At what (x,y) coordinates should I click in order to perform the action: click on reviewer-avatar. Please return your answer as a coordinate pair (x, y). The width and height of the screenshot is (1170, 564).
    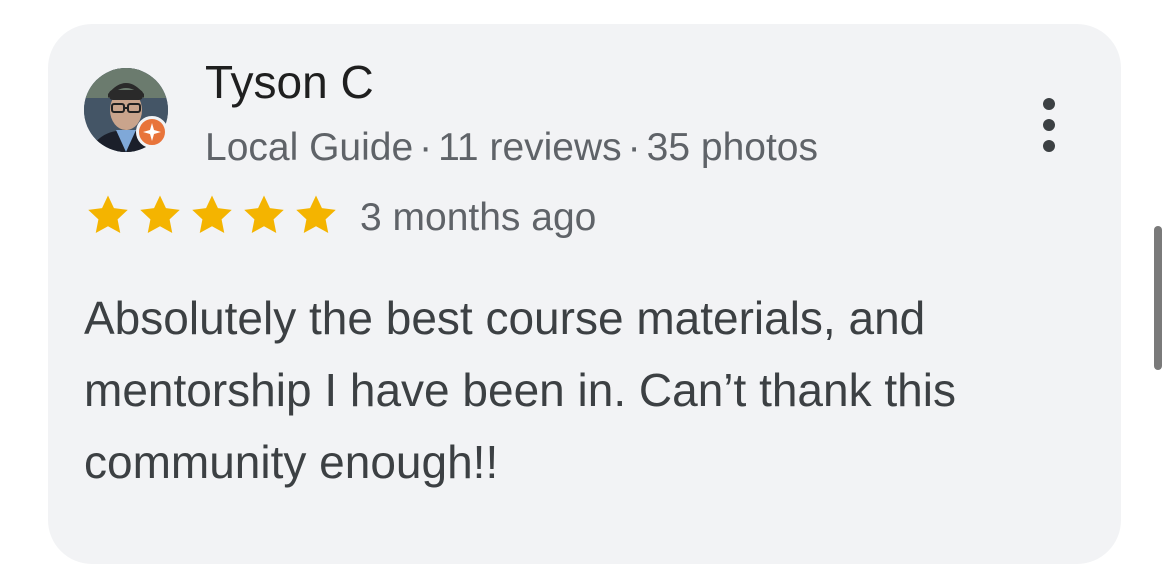
    Looking at the image, I should click on (127, 111).